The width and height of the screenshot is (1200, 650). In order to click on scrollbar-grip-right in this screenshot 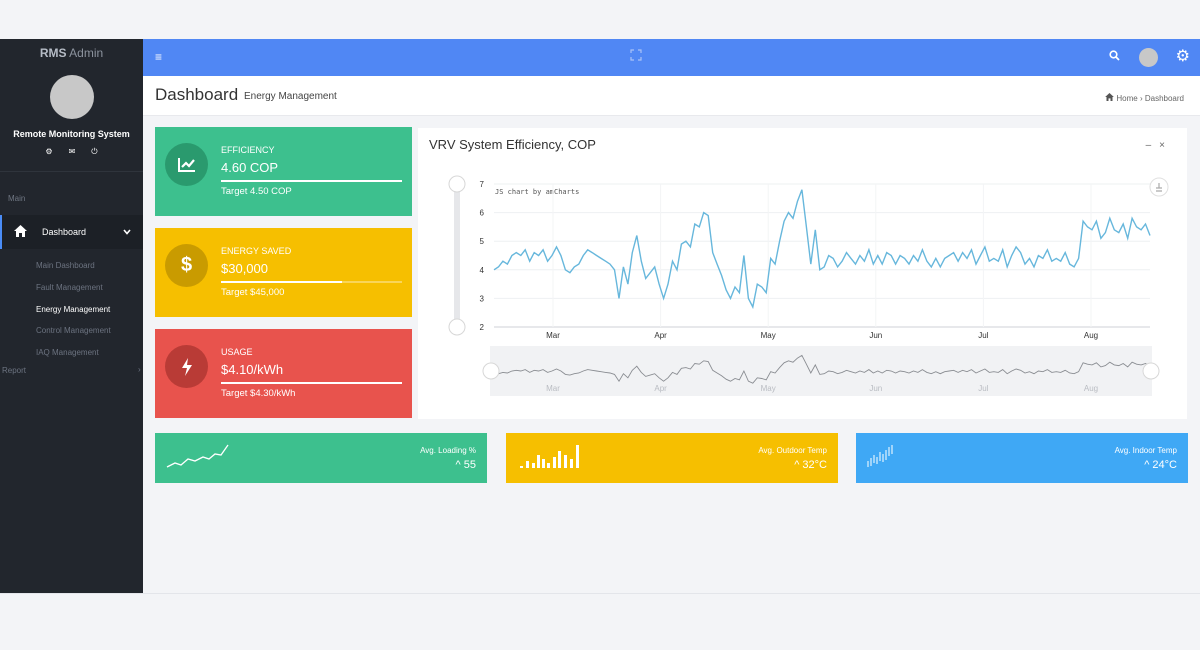, I will do `click(1151, 371)`.